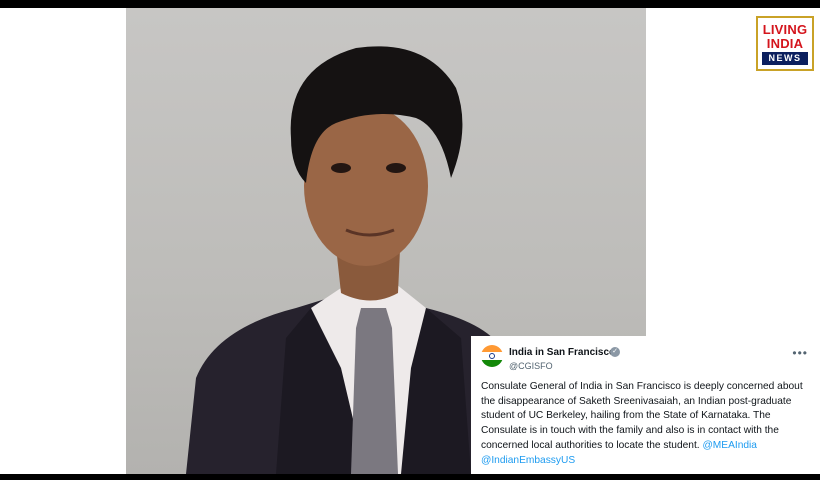 Image resolution: width=820 pixels, height=480 pixels. I want to click on tweet-header: India in San Francisco ✓ @CGISFO •••, so click(645, 359).